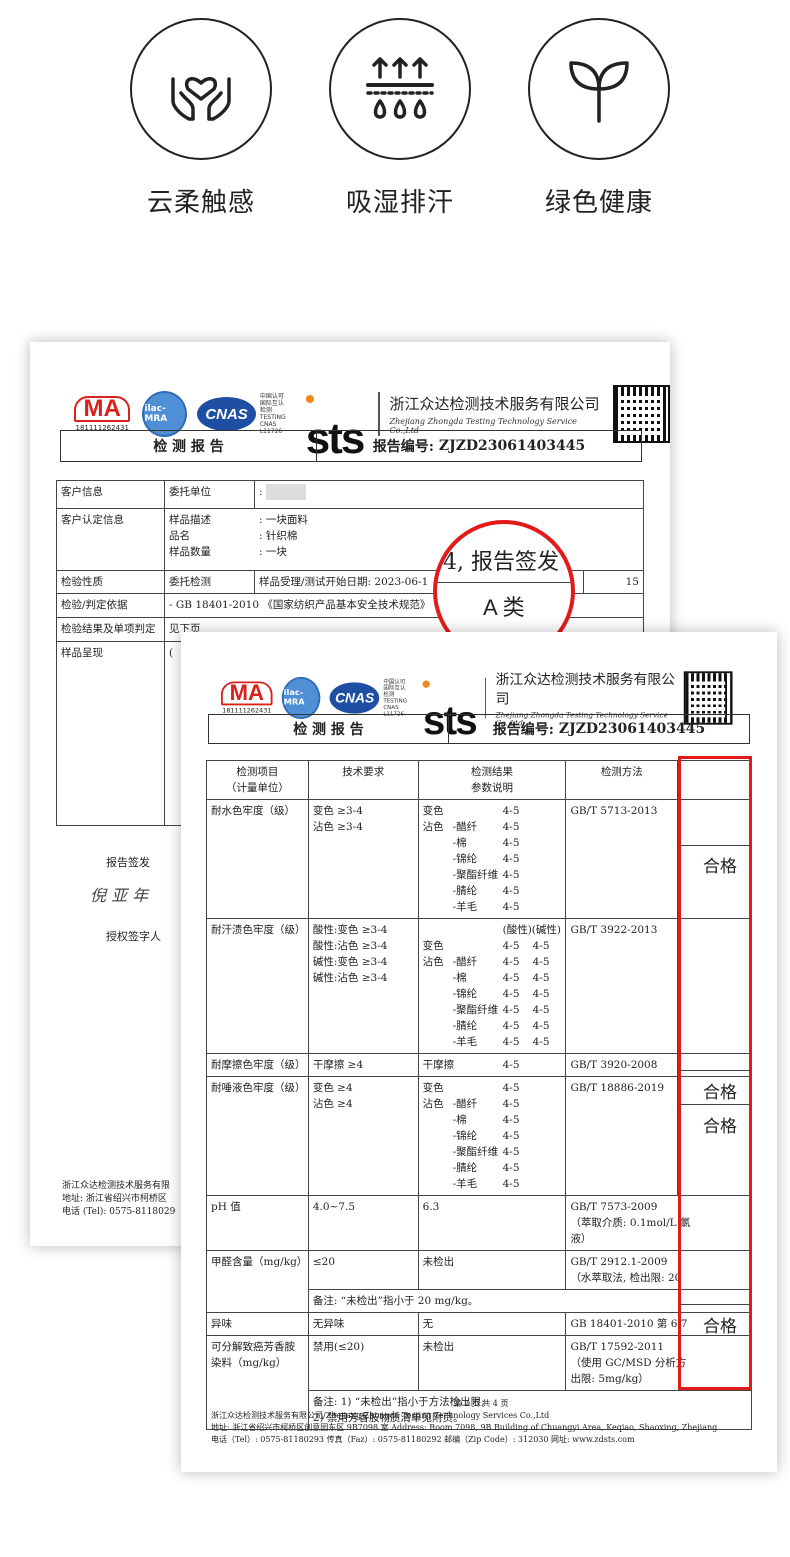 The height and width of the screenshot is (1557, 790). I want to click on feature-green: 绿色健康, so click(599, 118).